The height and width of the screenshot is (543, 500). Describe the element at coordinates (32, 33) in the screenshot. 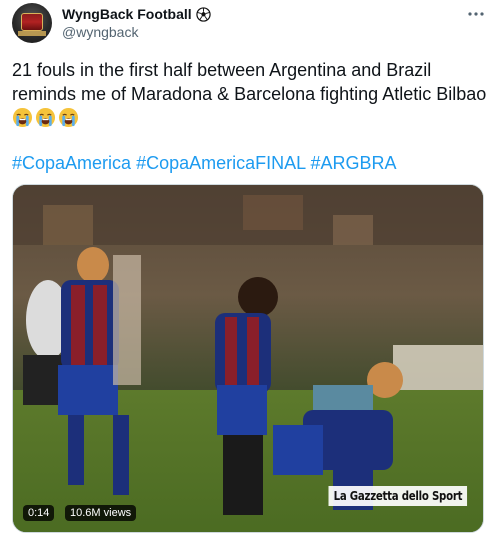

I see `avatar-band` at that location.